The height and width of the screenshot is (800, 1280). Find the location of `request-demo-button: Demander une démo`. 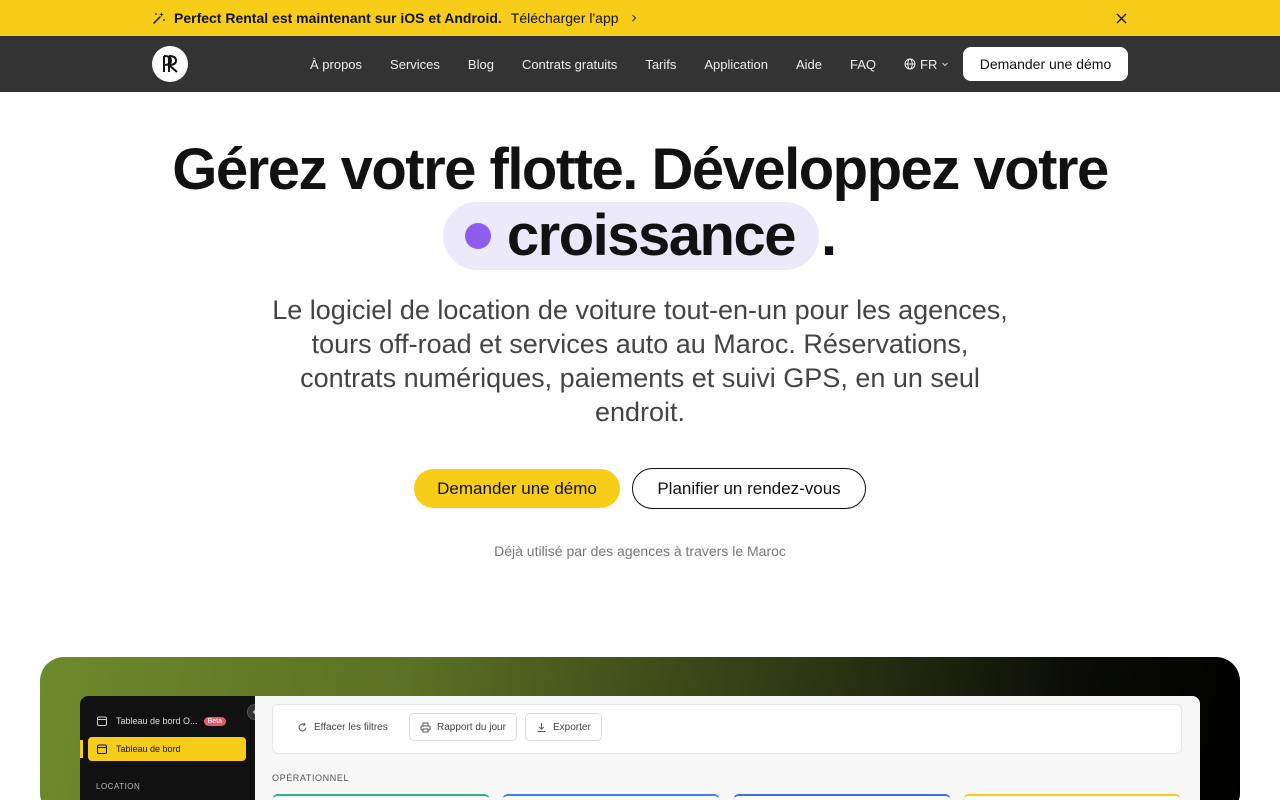

request-demo-button: Demander une démo is located at coordinates (517, 488).